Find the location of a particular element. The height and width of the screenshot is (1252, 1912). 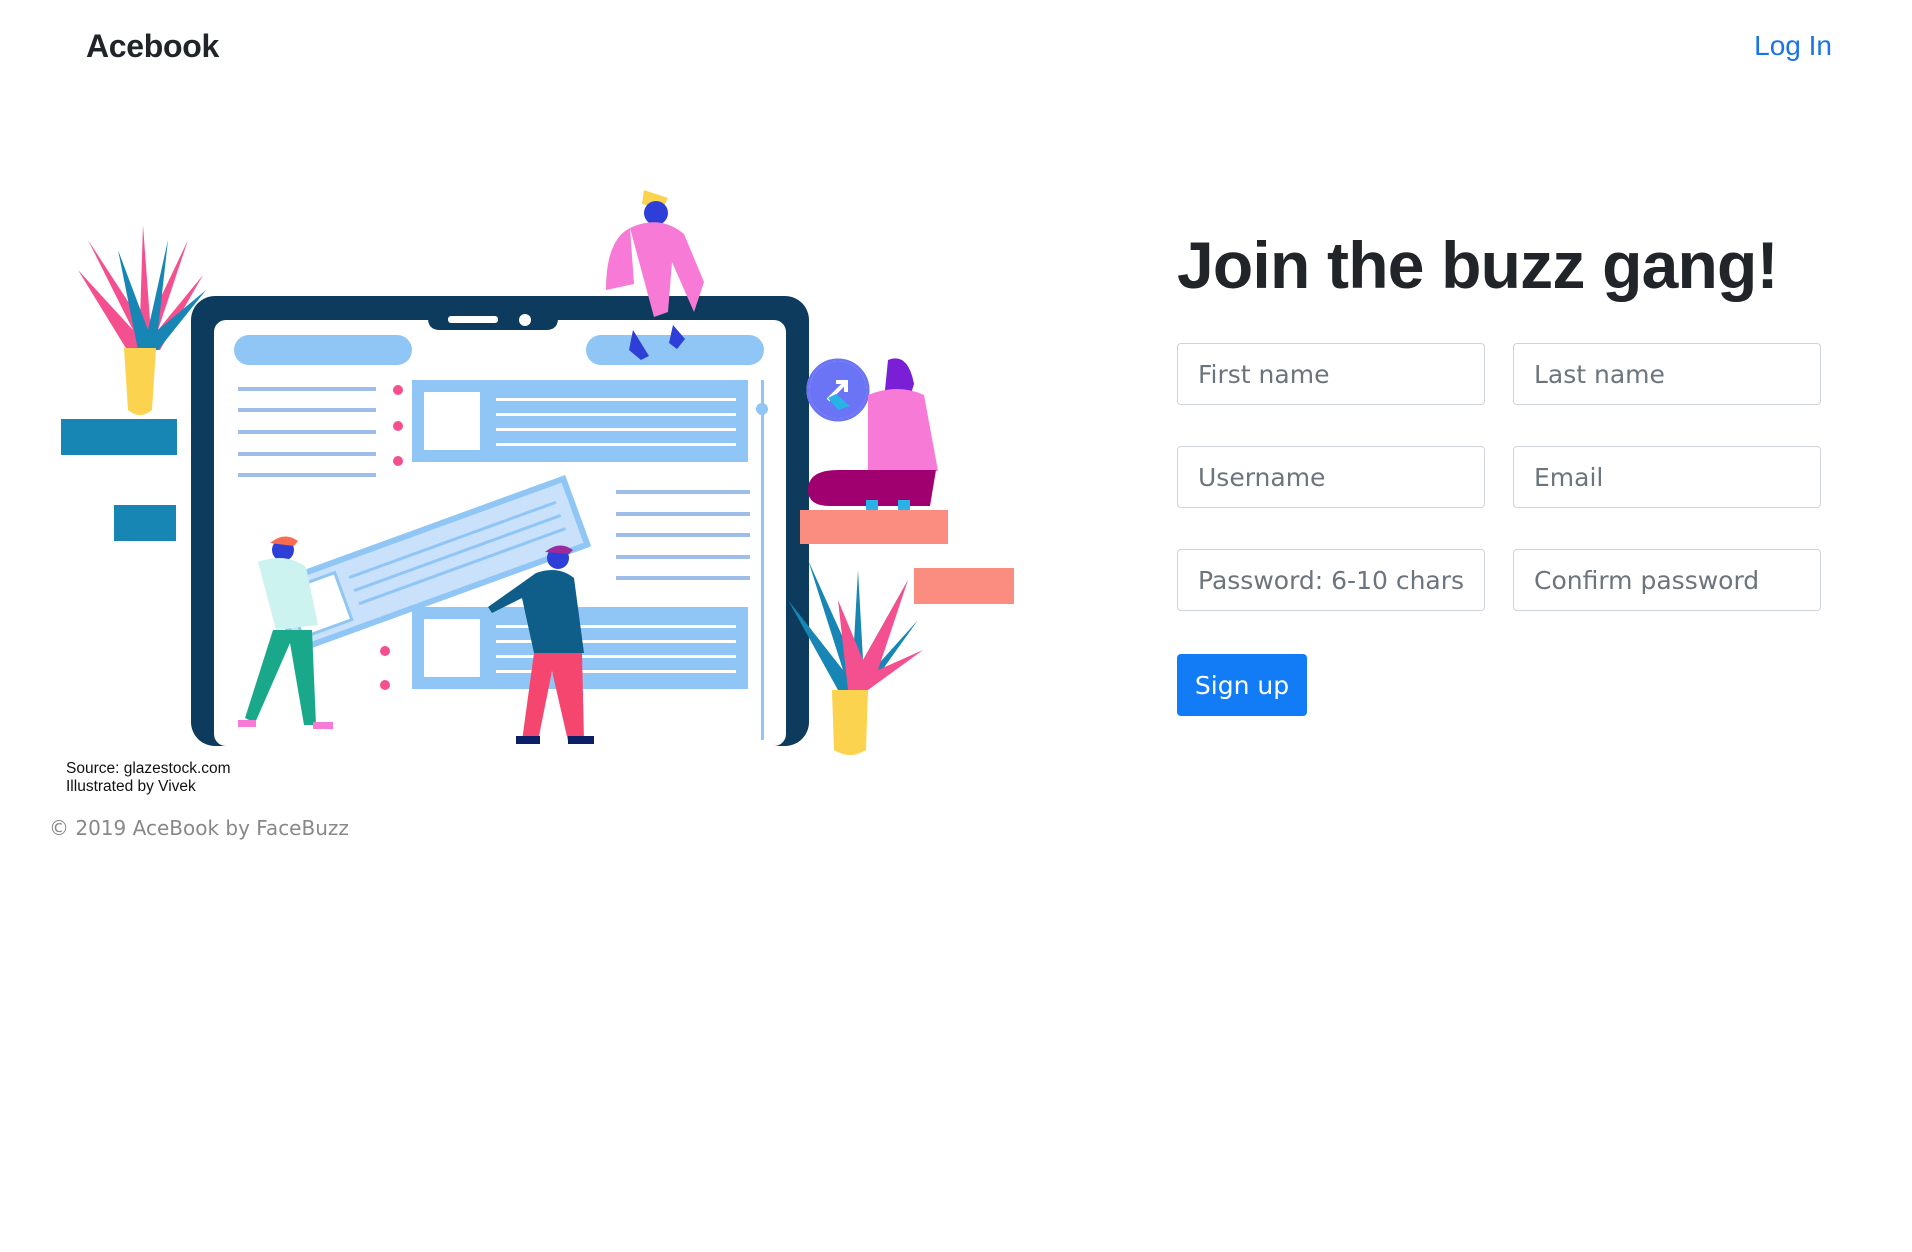

person-badge-icon is located at coordinates (872, 440).